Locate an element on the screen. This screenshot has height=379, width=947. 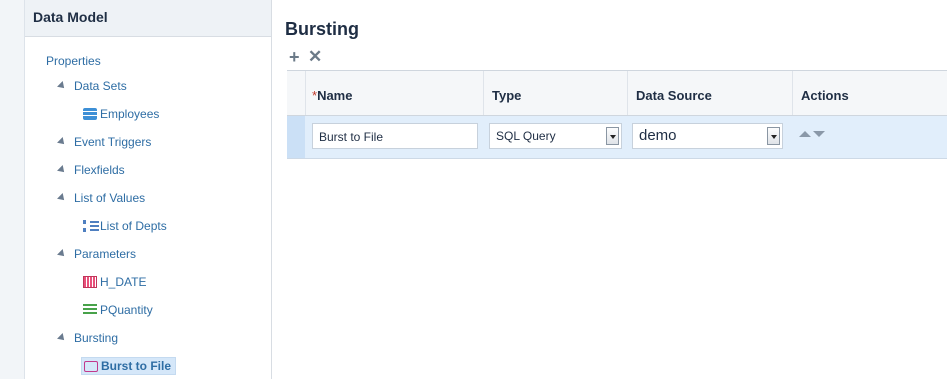
tree-item-pquantity: PQuantity is located at coordinates (118, 310).